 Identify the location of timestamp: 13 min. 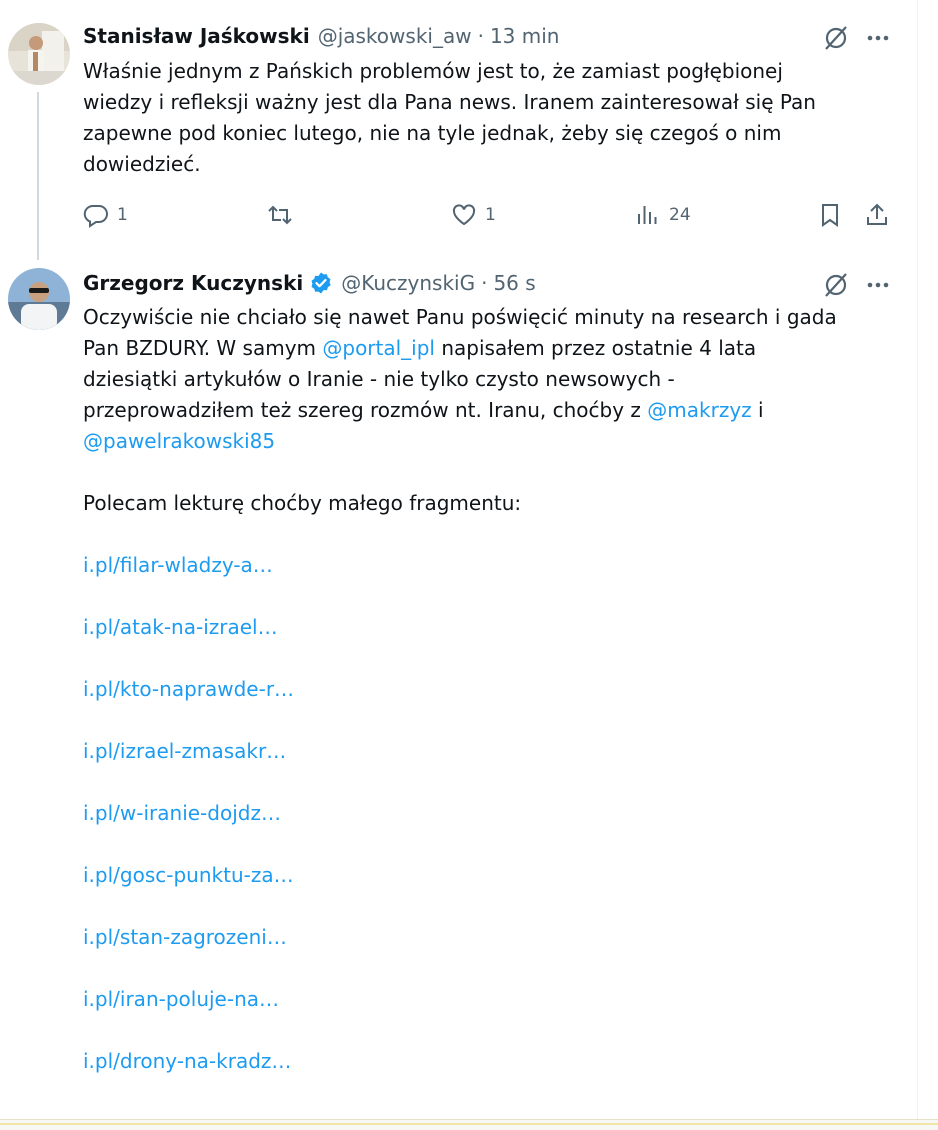
(525, 36).